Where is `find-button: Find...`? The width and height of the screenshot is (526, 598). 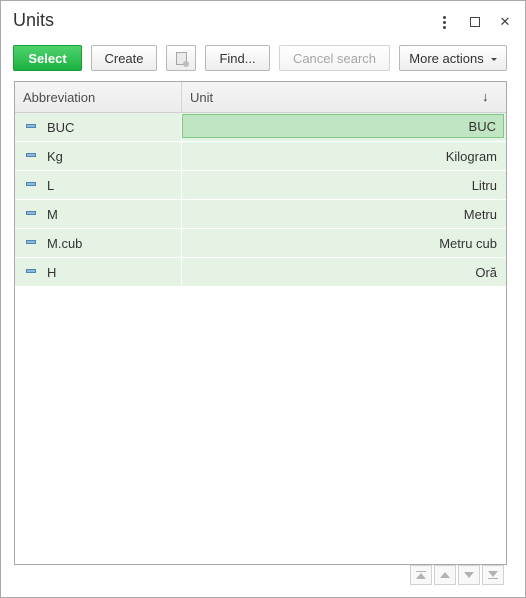
find-button: Find... is located at coordinates (237, 58).